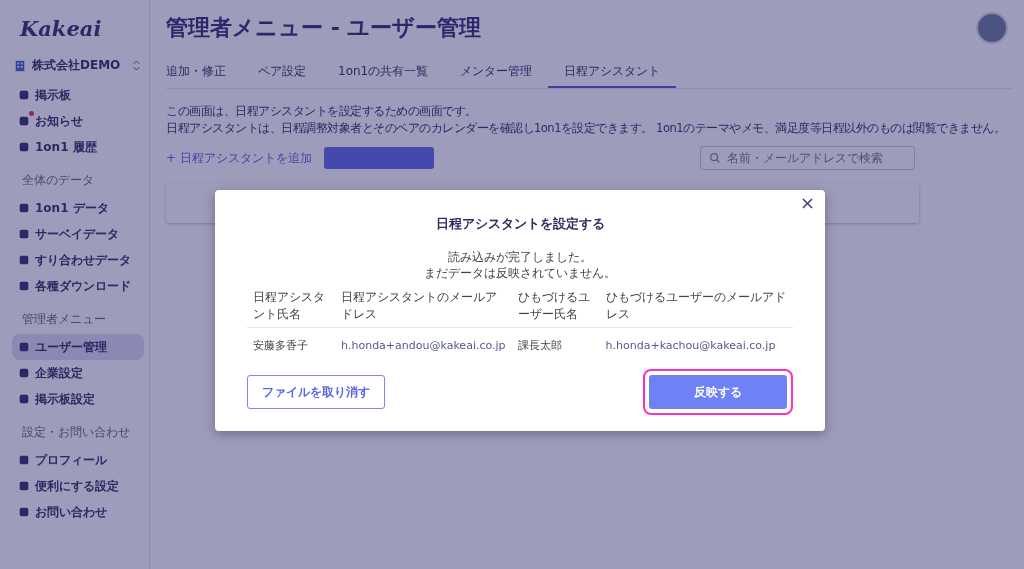 Image resolution: width=1024 pixels, height=569 pixels. Describe the element at coordinates (992, 28) in the screenshot. I see `avatar` at that location.